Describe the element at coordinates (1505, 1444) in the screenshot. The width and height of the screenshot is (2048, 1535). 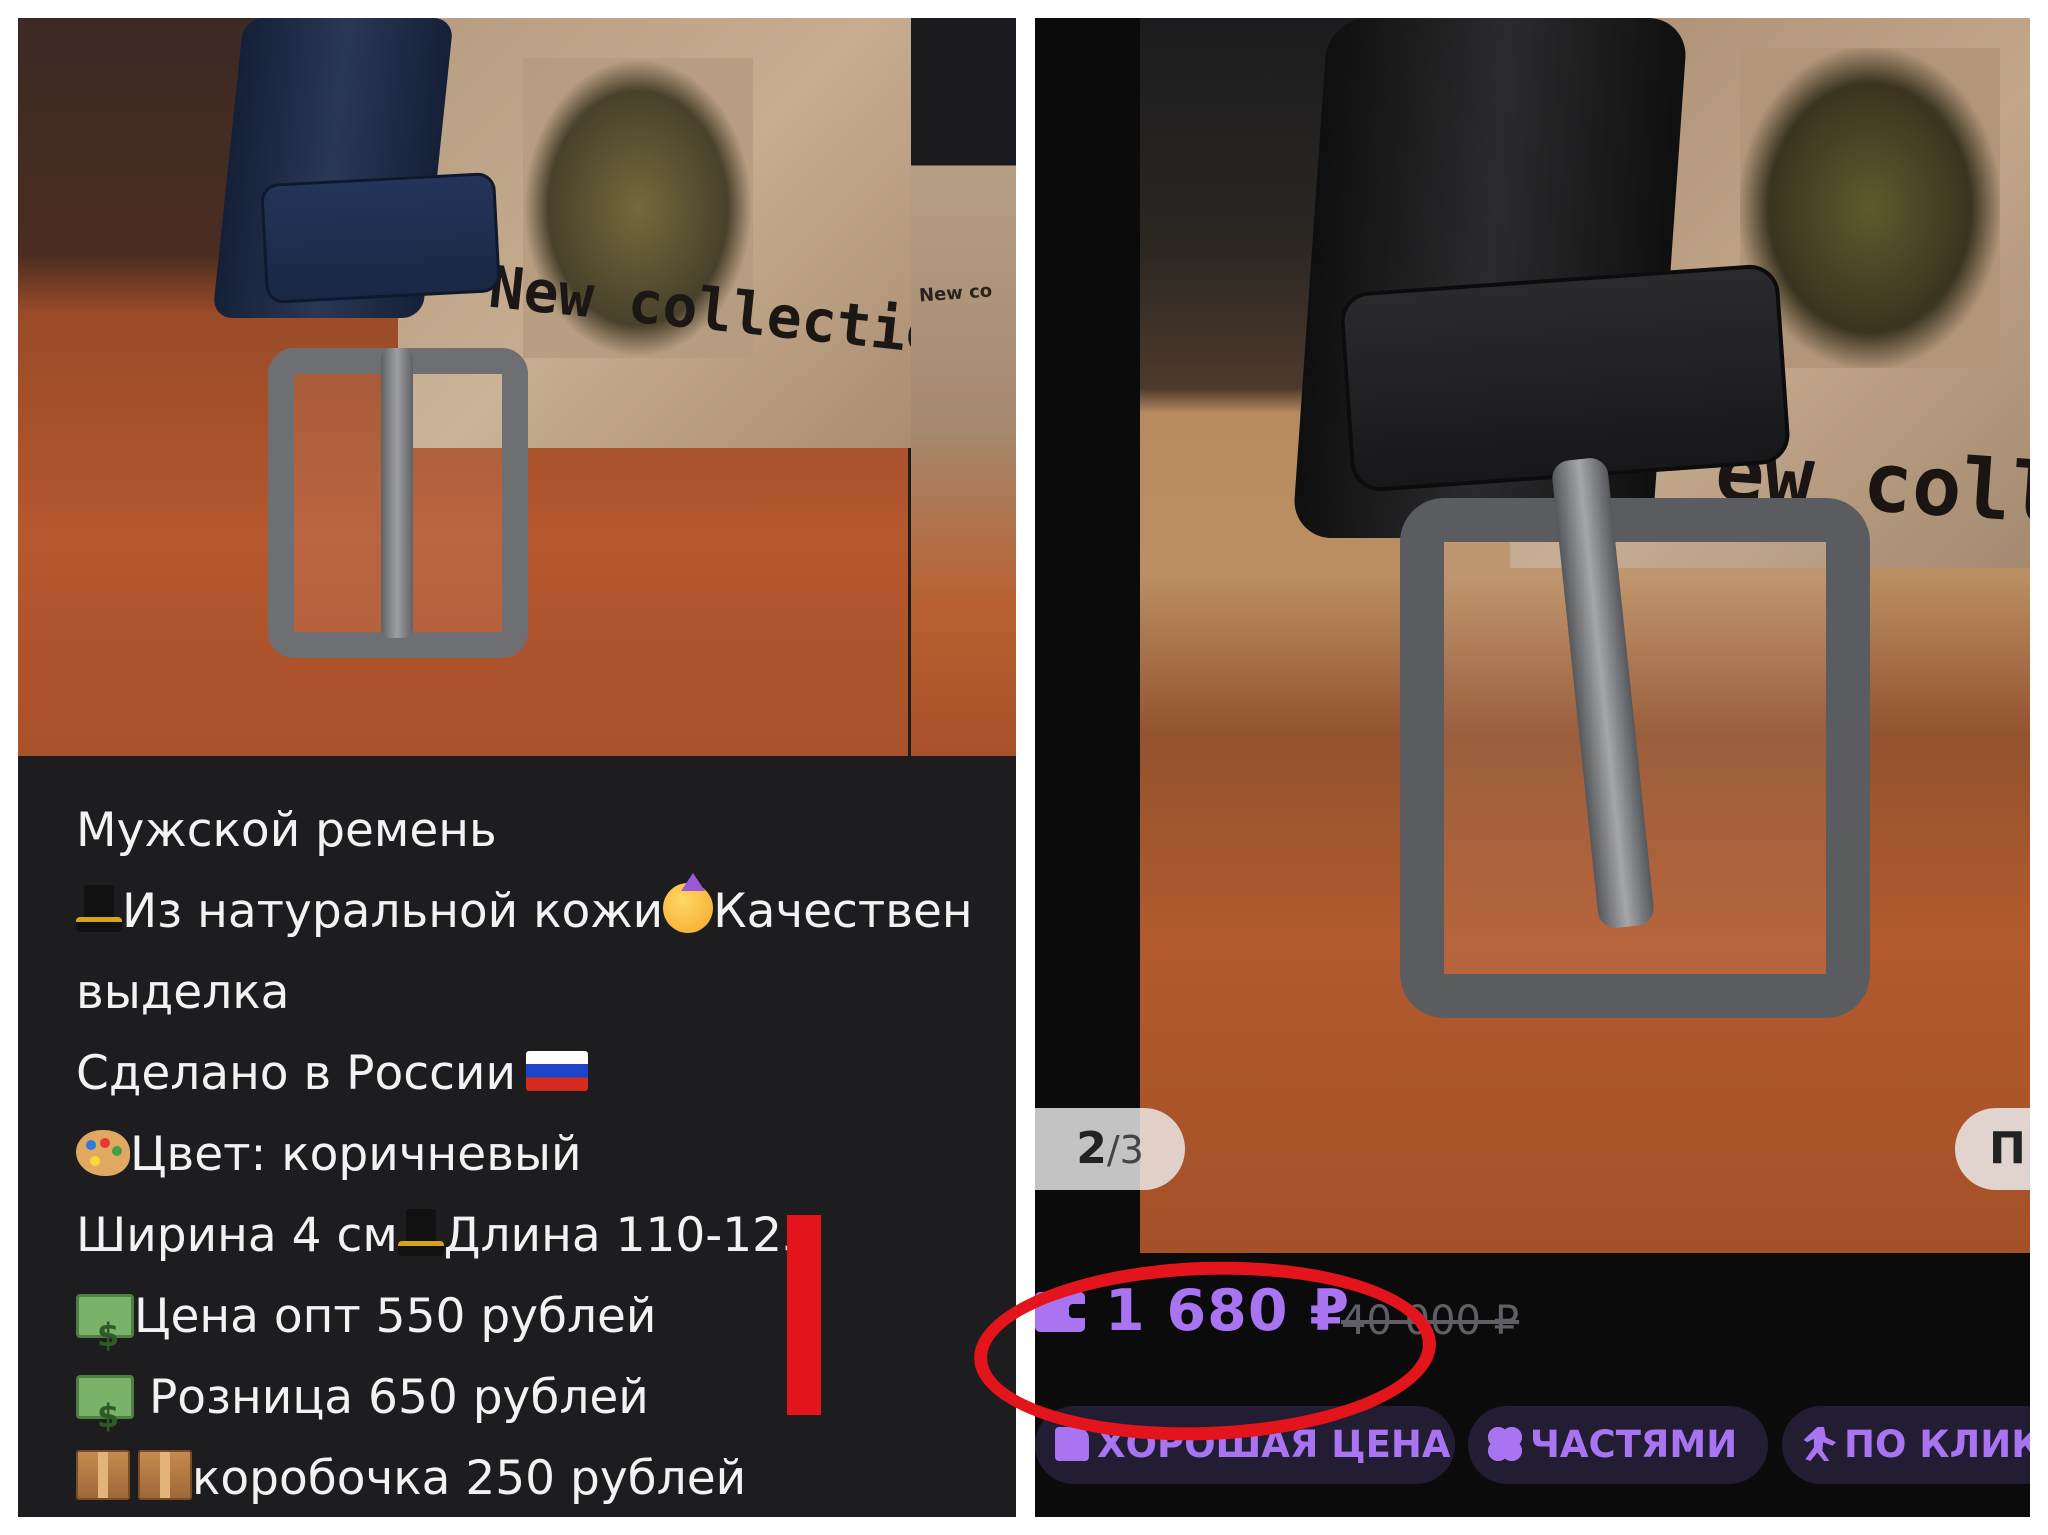
I see `clover-icon` at that location.